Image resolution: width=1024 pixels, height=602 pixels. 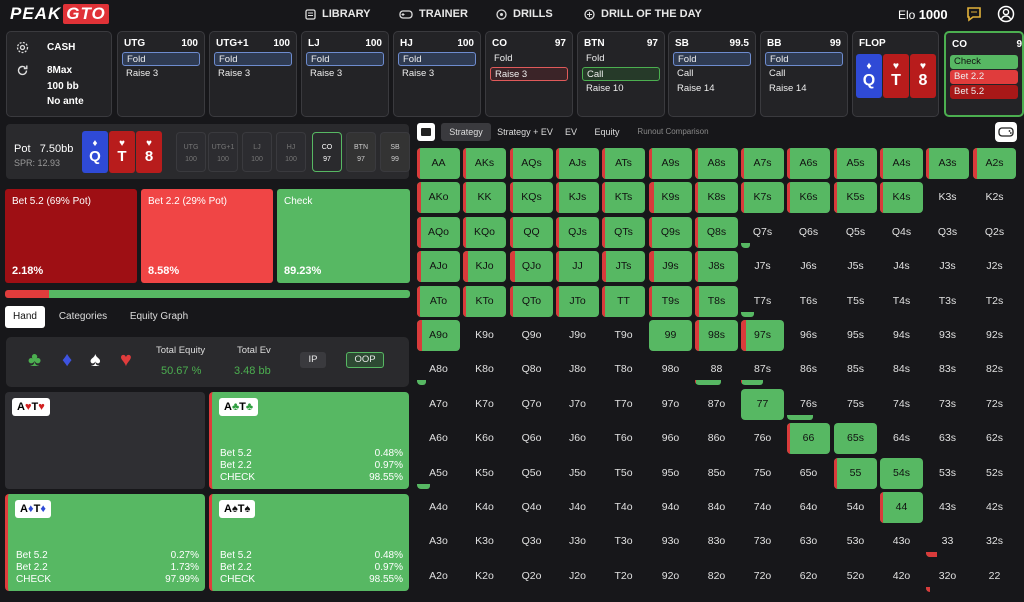 What do you see at coordinates (855, 369) in the screenshot?
I see `range-cell: 85s` at bounding box center [855, 369].